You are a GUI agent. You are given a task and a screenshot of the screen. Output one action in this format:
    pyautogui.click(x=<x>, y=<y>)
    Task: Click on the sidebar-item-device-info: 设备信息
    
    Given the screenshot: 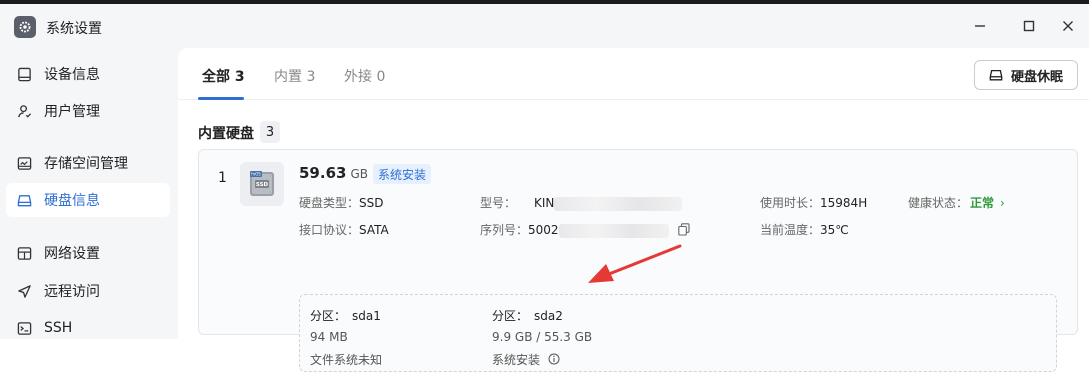 What is the action you would take?
    pyautogui.click(x=88, y=74)
    